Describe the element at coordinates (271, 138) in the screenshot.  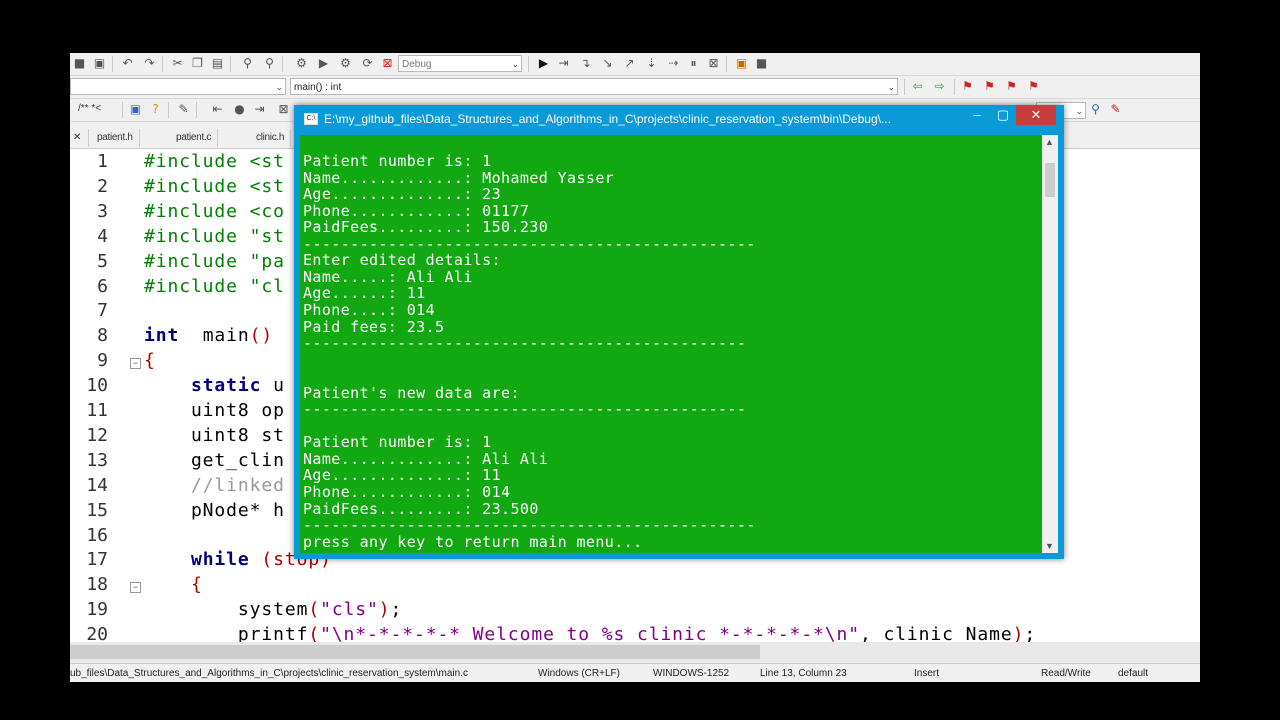
I see `tab-clinic-h: clinic.h` at that location.